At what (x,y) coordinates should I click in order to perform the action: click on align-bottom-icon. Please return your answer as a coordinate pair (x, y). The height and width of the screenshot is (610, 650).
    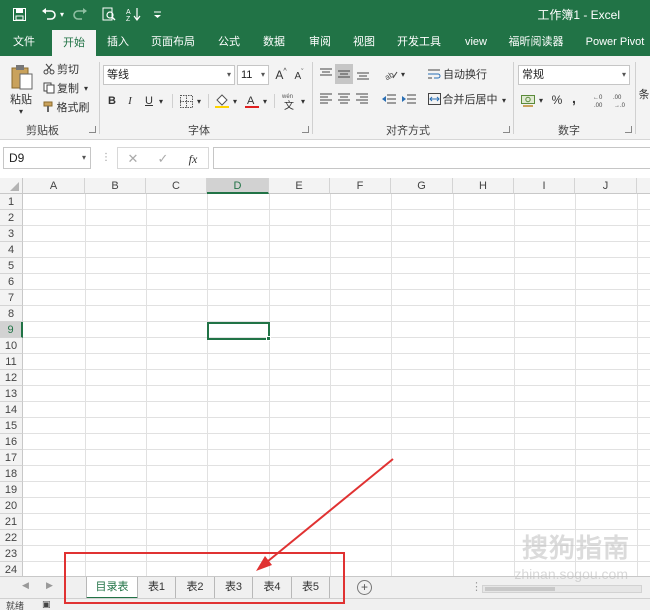
    Looking at the image, I should click on (363, 74).